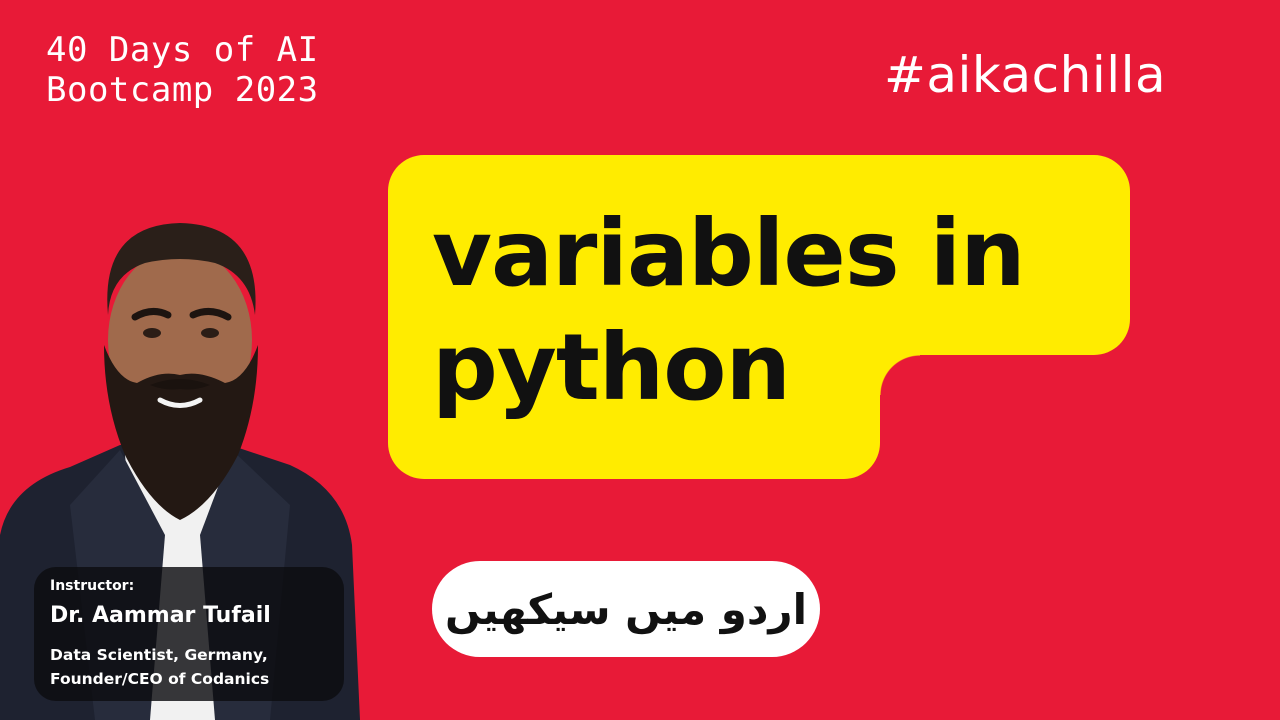 This screenshot has height=720, width=1280. I want to click on bootcamp-line-2: Bootcamp 2023, so click(182, 90).